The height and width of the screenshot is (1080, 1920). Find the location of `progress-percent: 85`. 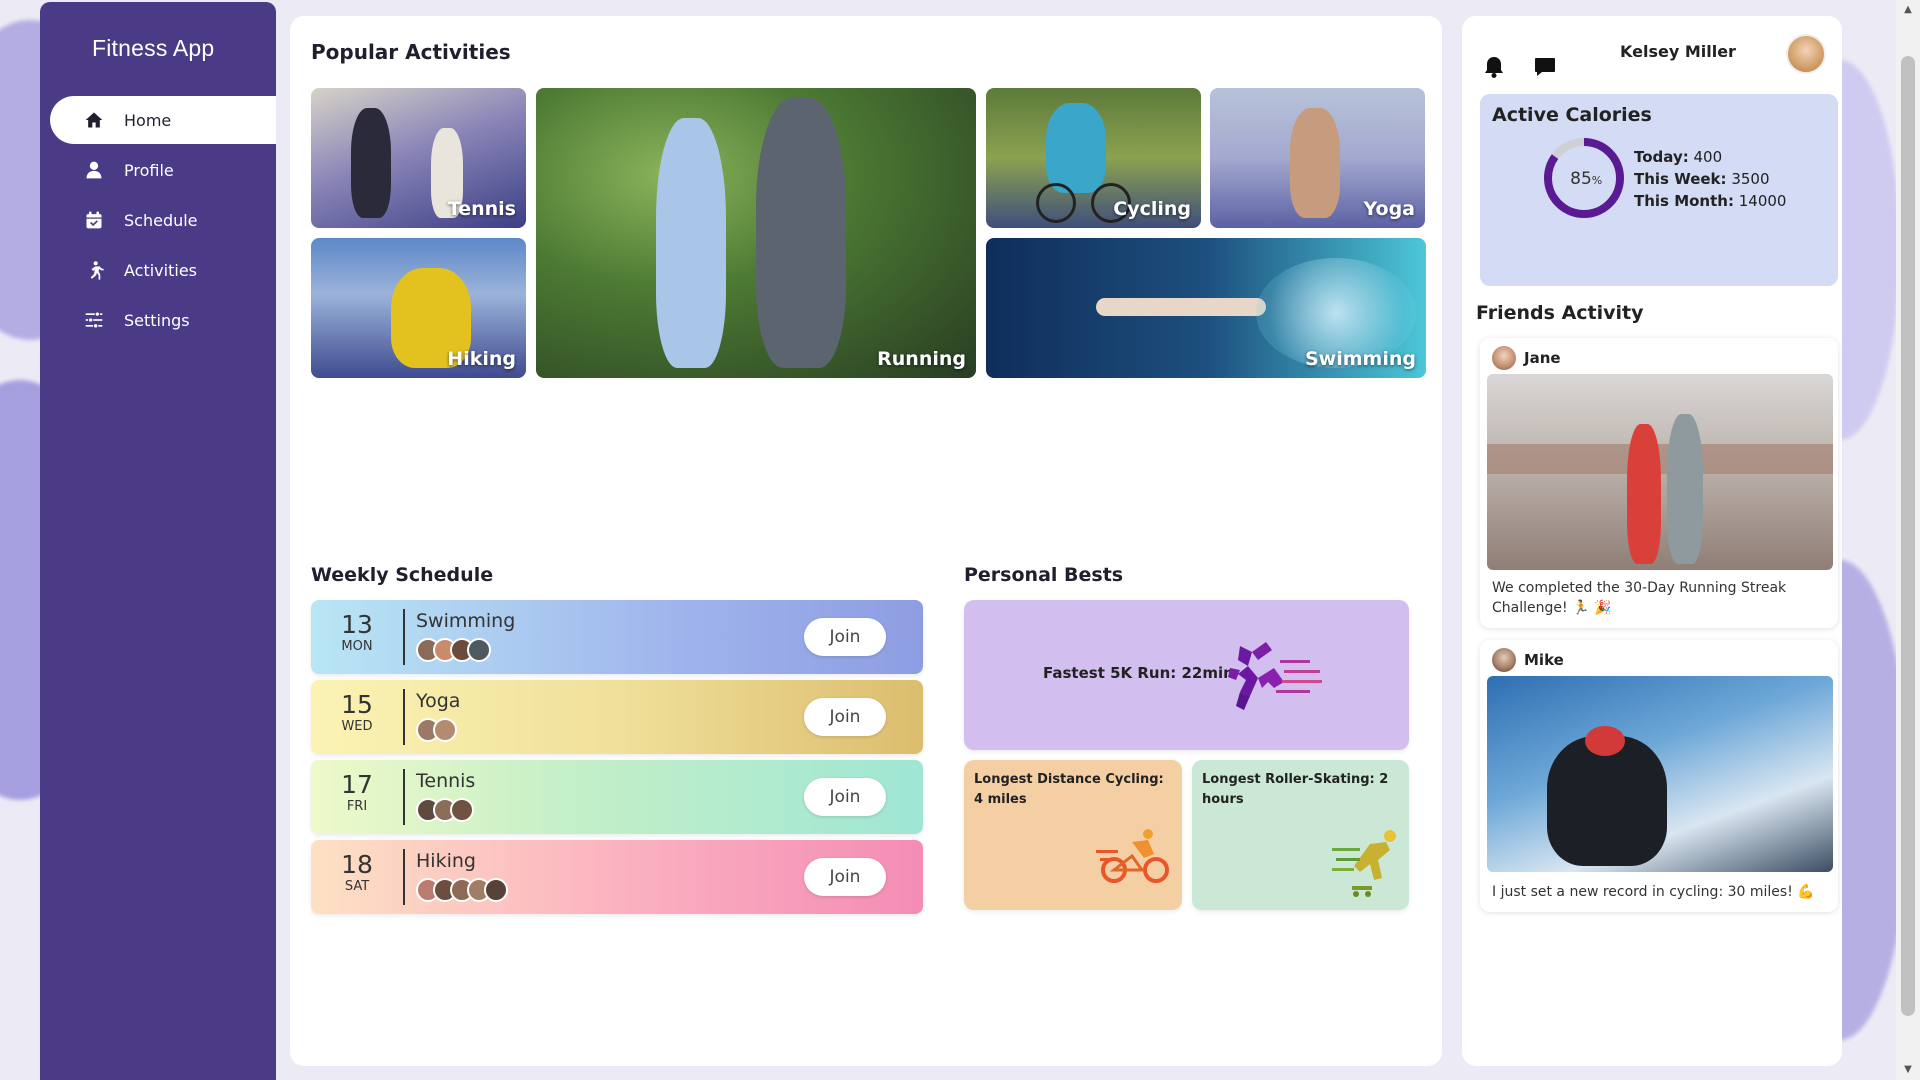

progress-percent: 85 is located at coordinates (1581, 179).